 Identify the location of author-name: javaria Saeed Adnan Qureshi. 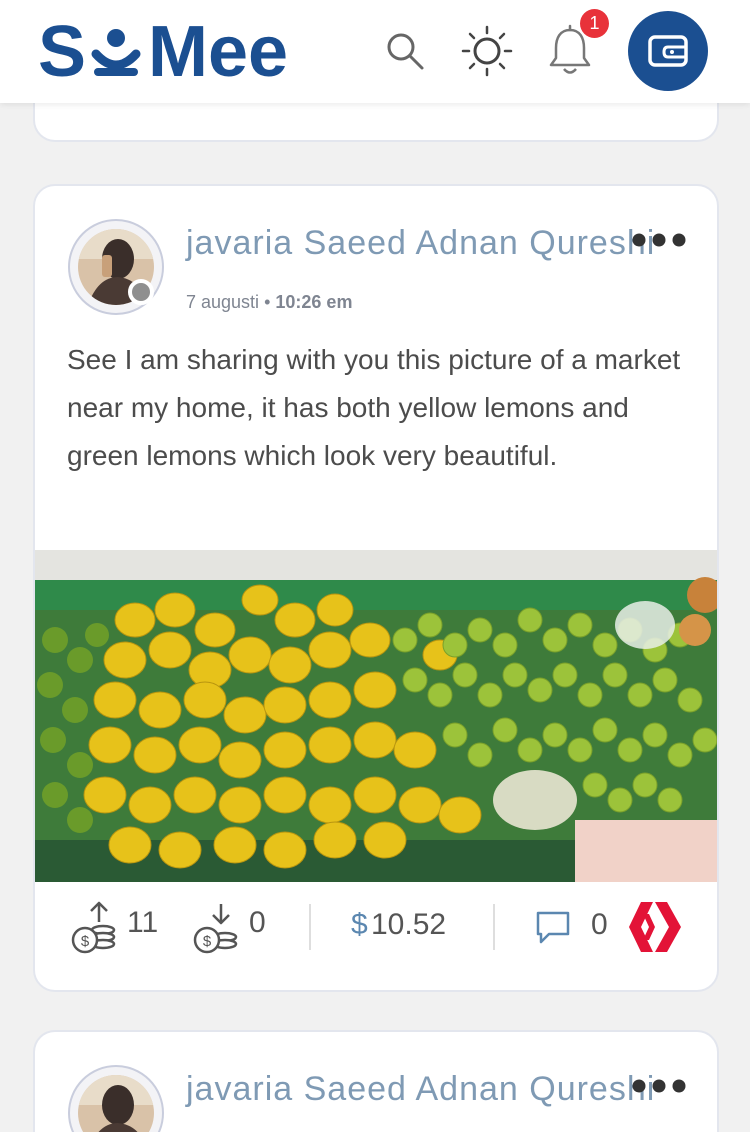
(420, 243).